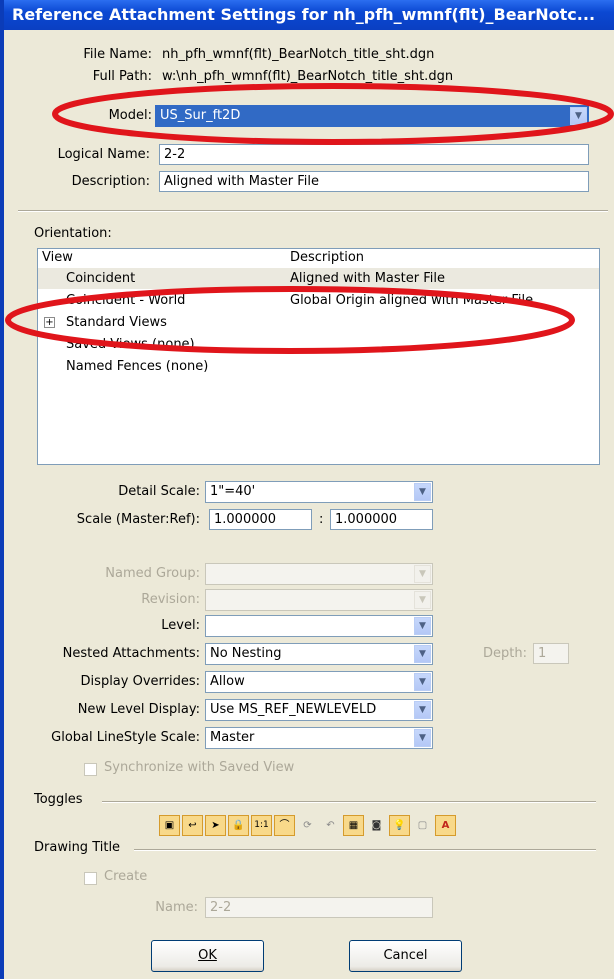 The height and width of the screenshot is (979, 616). I want to click on new-level-display-label: New Level Display:, so click(138, 709).